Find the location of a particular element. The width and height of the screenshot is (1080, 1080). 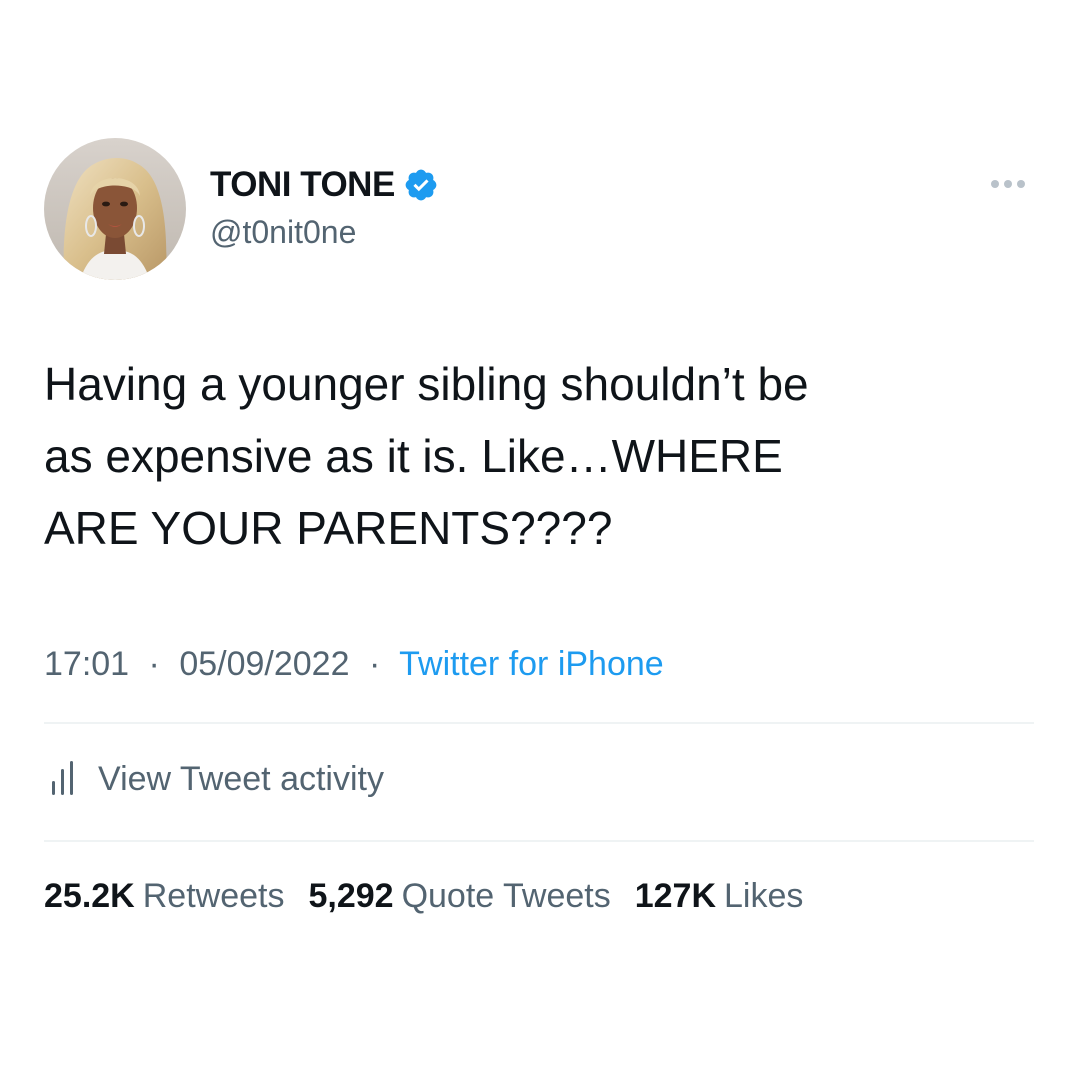

likes-count: 127K is located at coordinates (675, 896).